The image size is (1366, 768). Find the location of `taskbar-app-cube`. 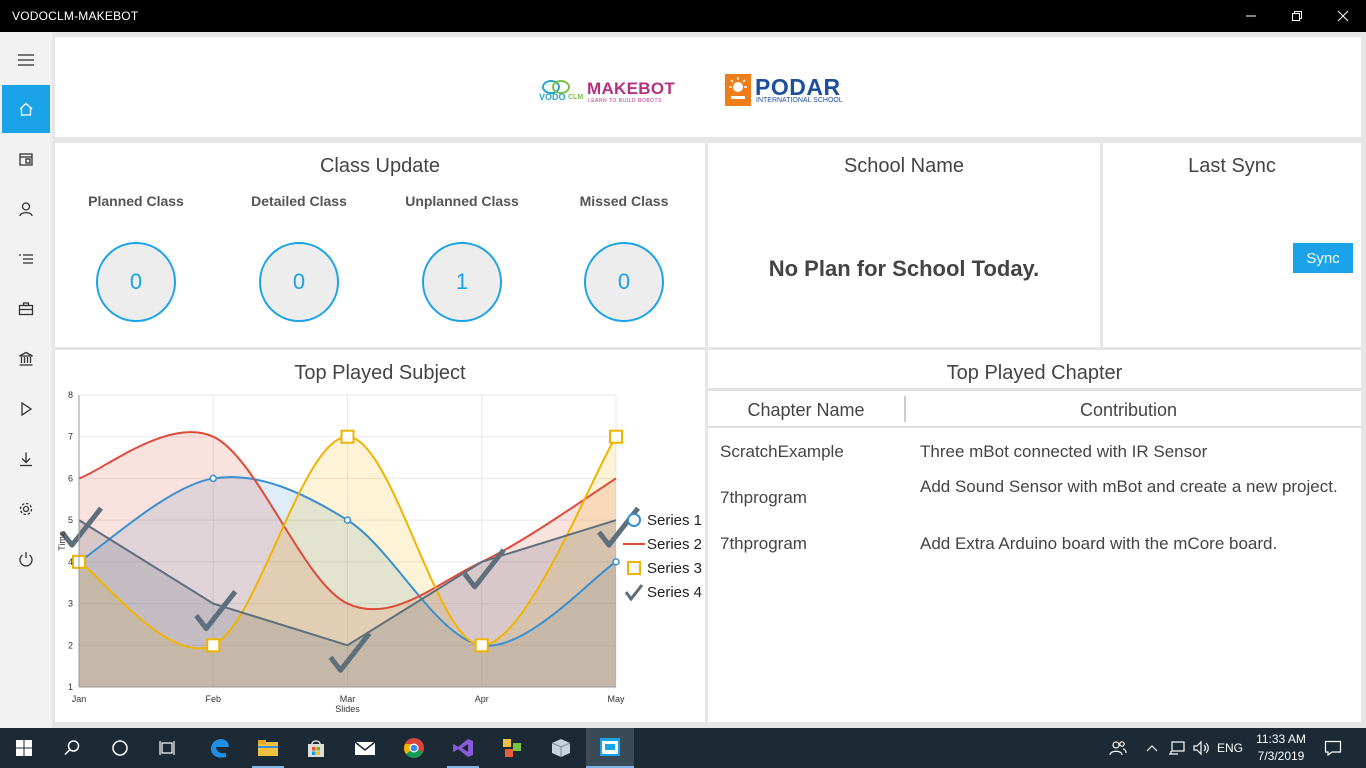

taskbar-app-cube is located at coordinates (561, 748).